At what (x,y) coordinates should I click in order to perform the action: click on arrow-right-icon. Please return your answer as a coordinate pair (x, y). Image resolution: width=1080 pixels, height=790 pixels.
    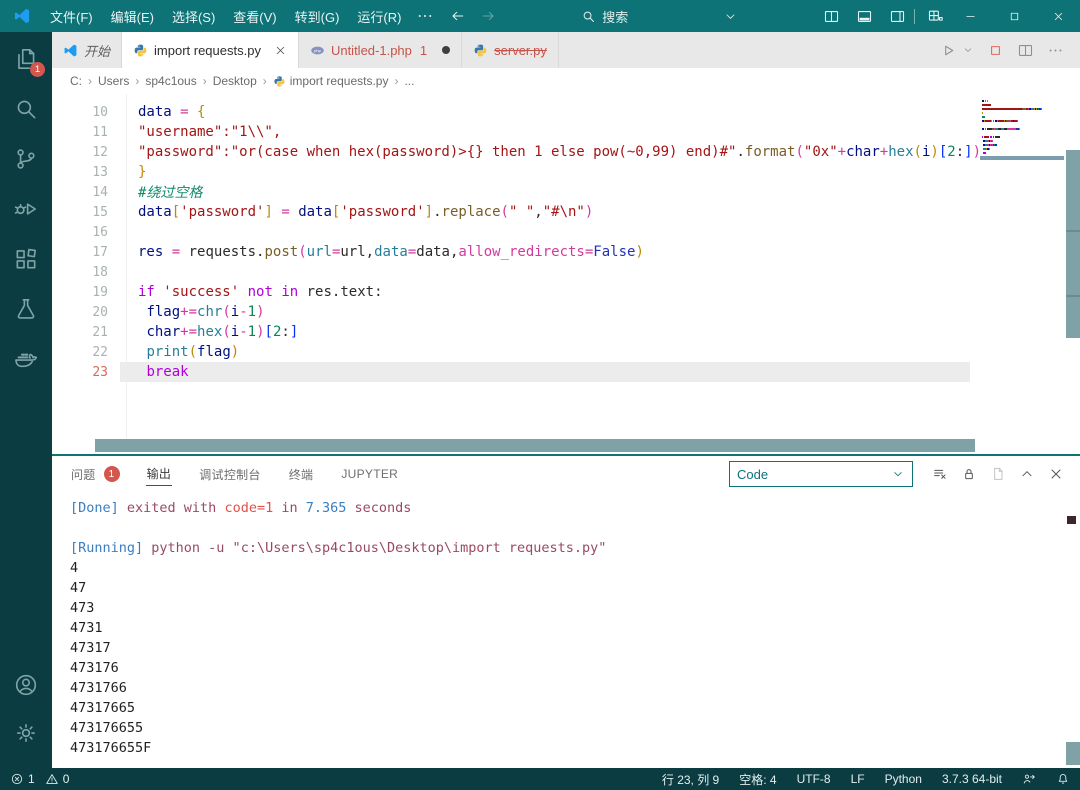
    Looking at the image, I should click on (488, 16).